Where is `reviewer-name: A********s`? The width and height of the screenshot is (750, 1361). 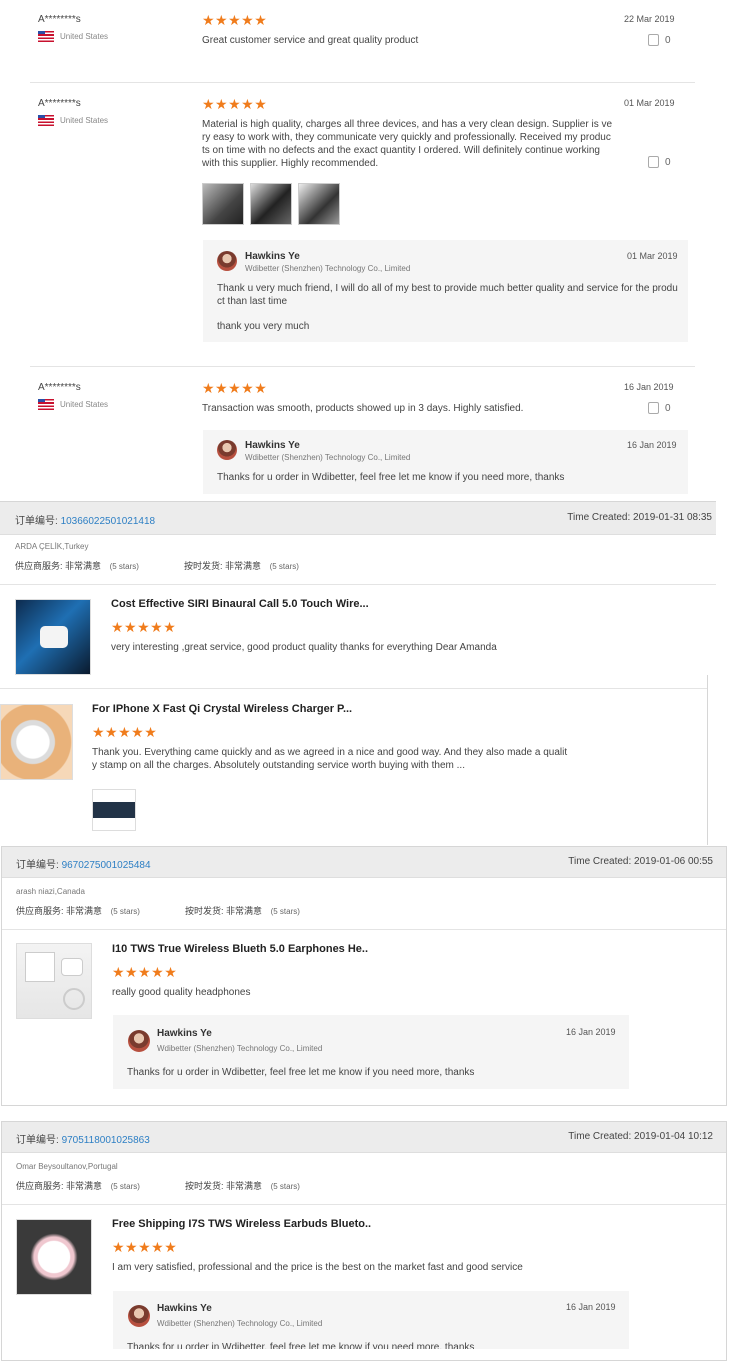
reviewer-name: A********s is located at coordinates (59, 103).